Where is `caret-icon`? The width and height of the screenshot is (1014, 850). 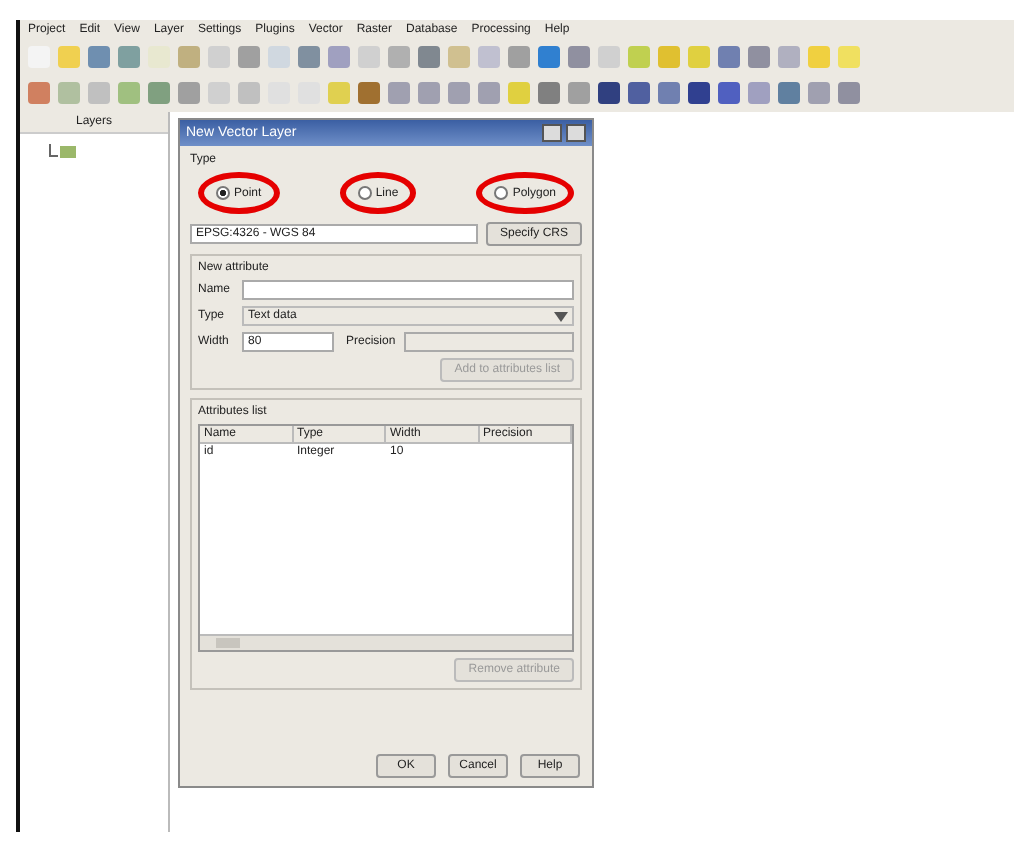 caret-icon is located at coordinates (561, 316).